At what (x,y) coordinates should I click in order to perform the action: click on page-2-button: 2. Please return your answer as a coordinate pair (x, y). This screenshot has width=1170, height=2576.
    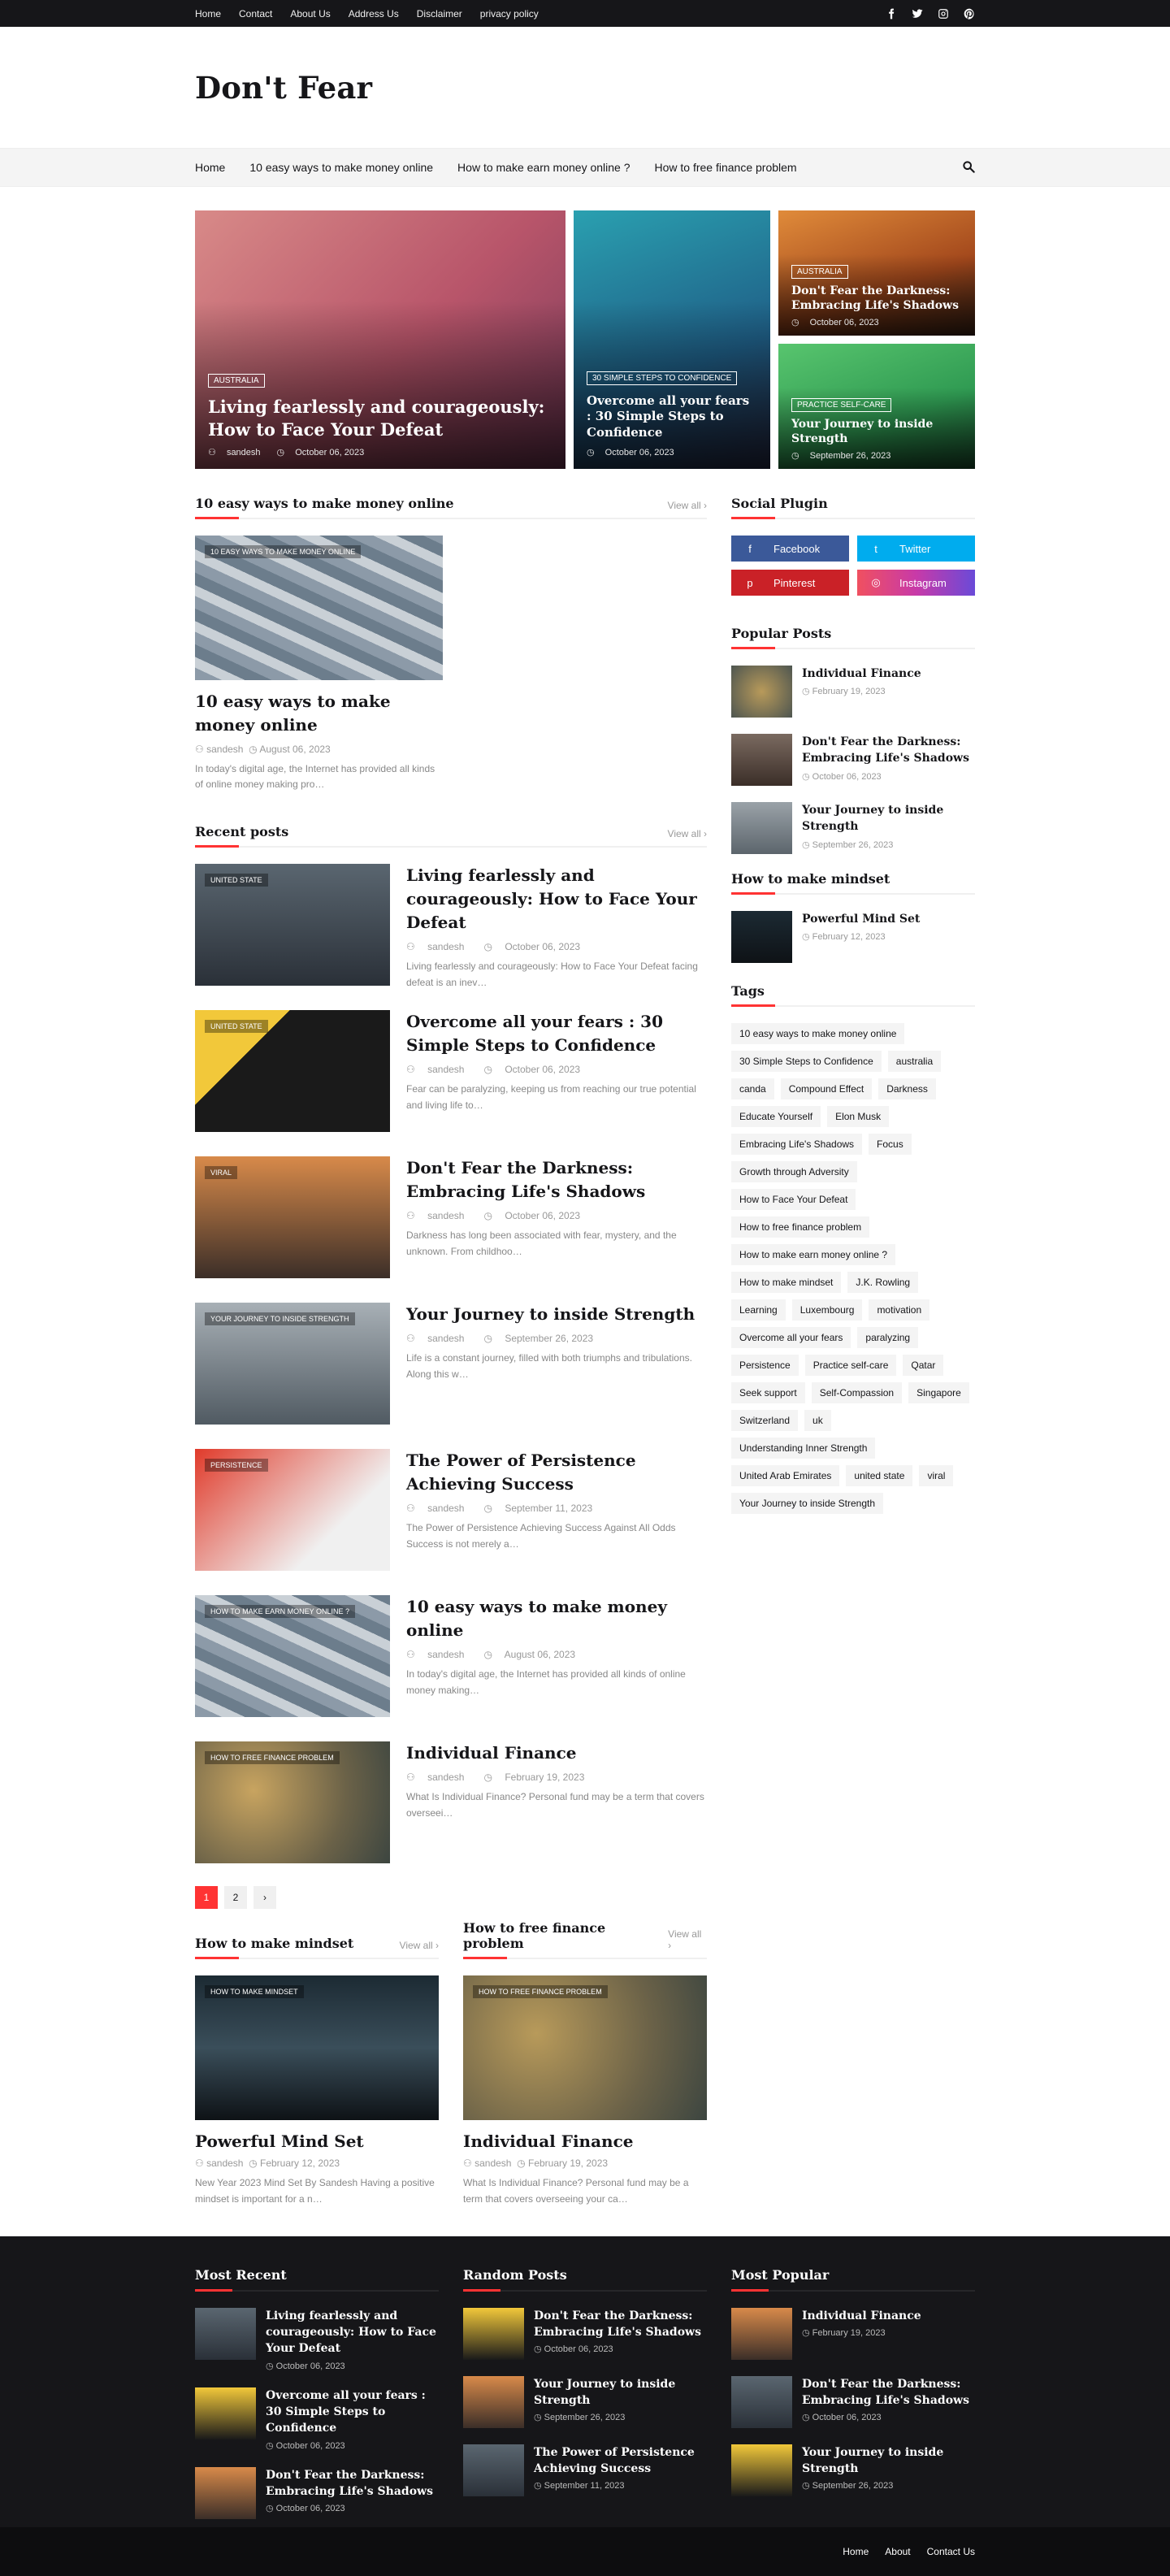
    Looking at the image, I should click on (236, 1898).